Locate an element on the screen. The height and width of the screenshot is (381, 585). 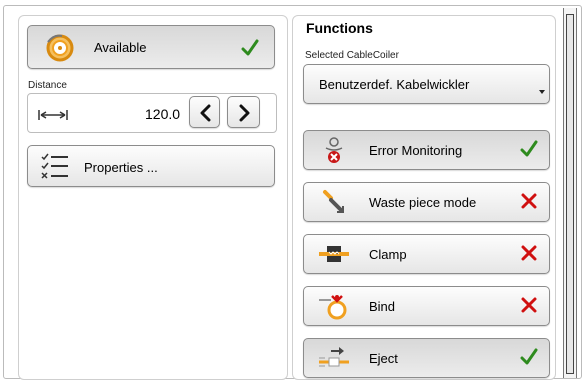
width-arrows-icon is located at coordinates (53, 117).